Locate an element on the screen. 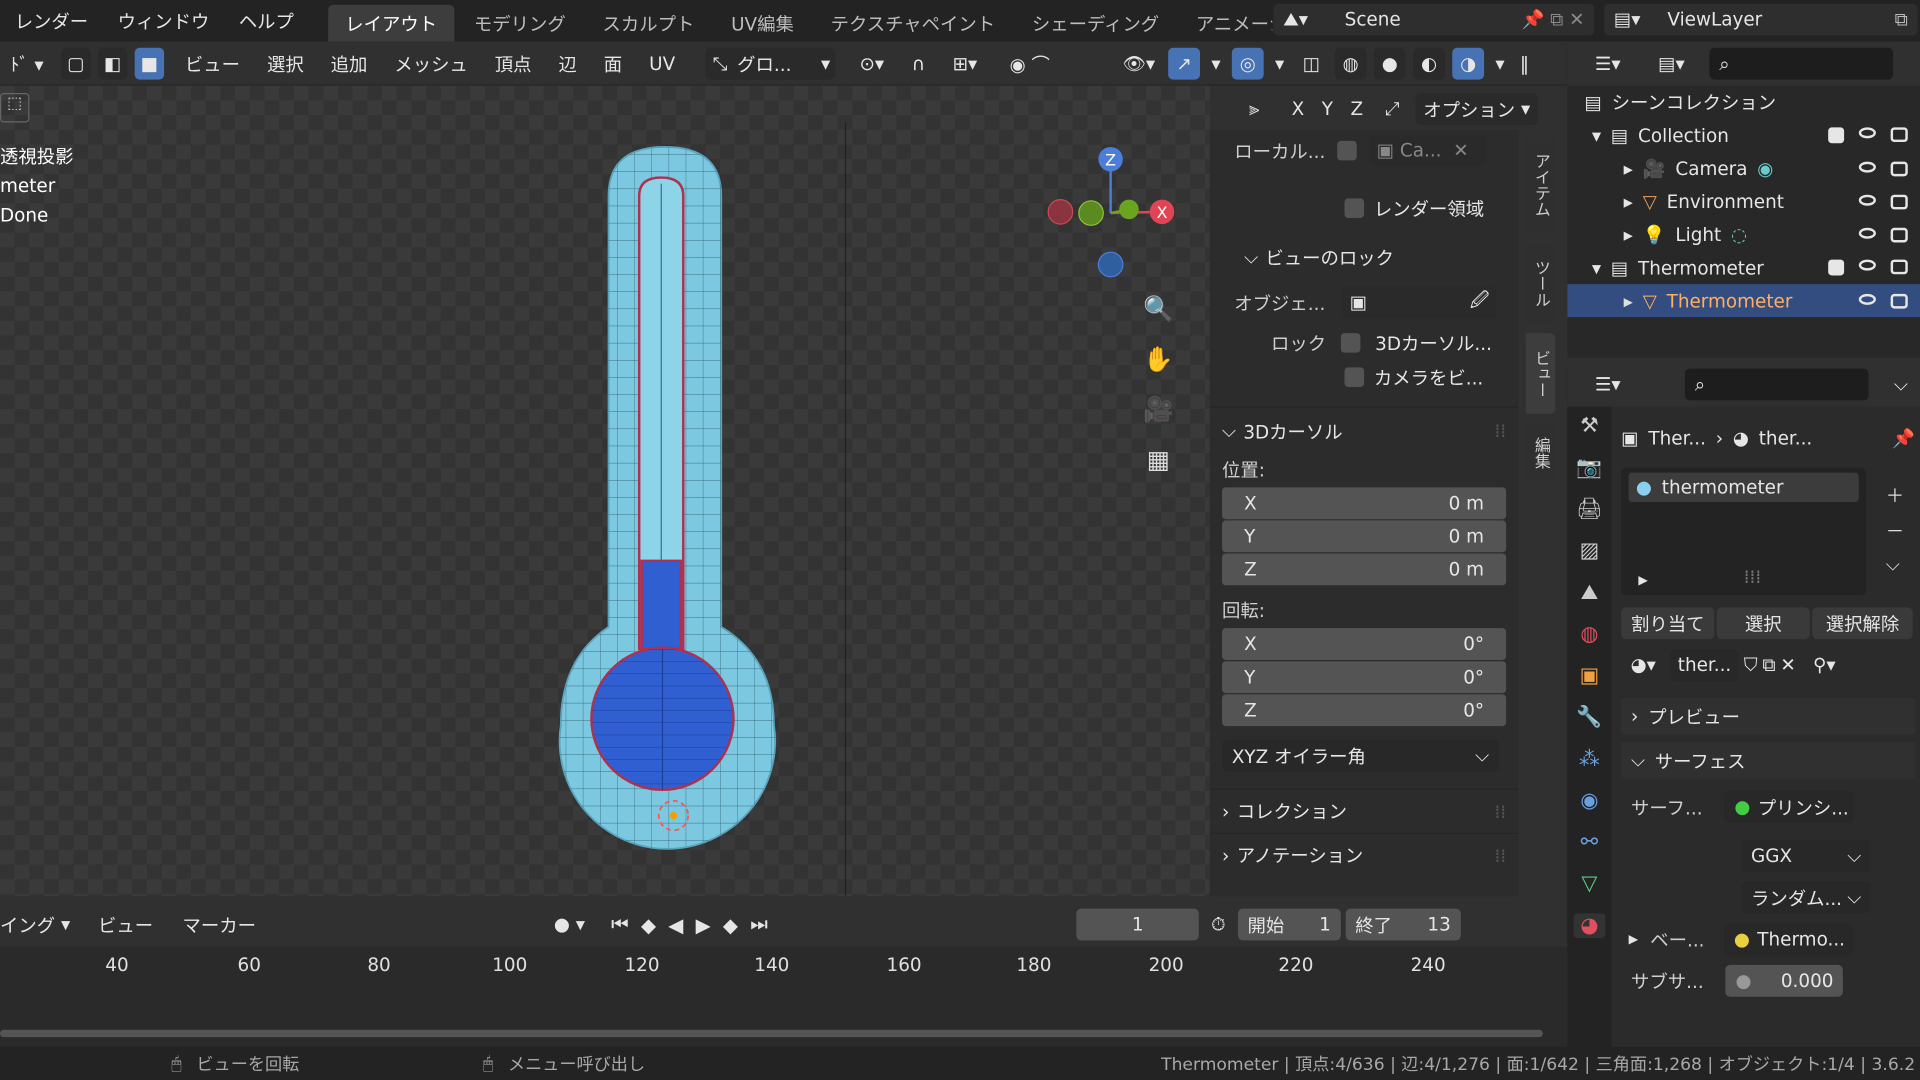  shading-dropdown-icon: ▾ is located at coordinates (1499, 64).